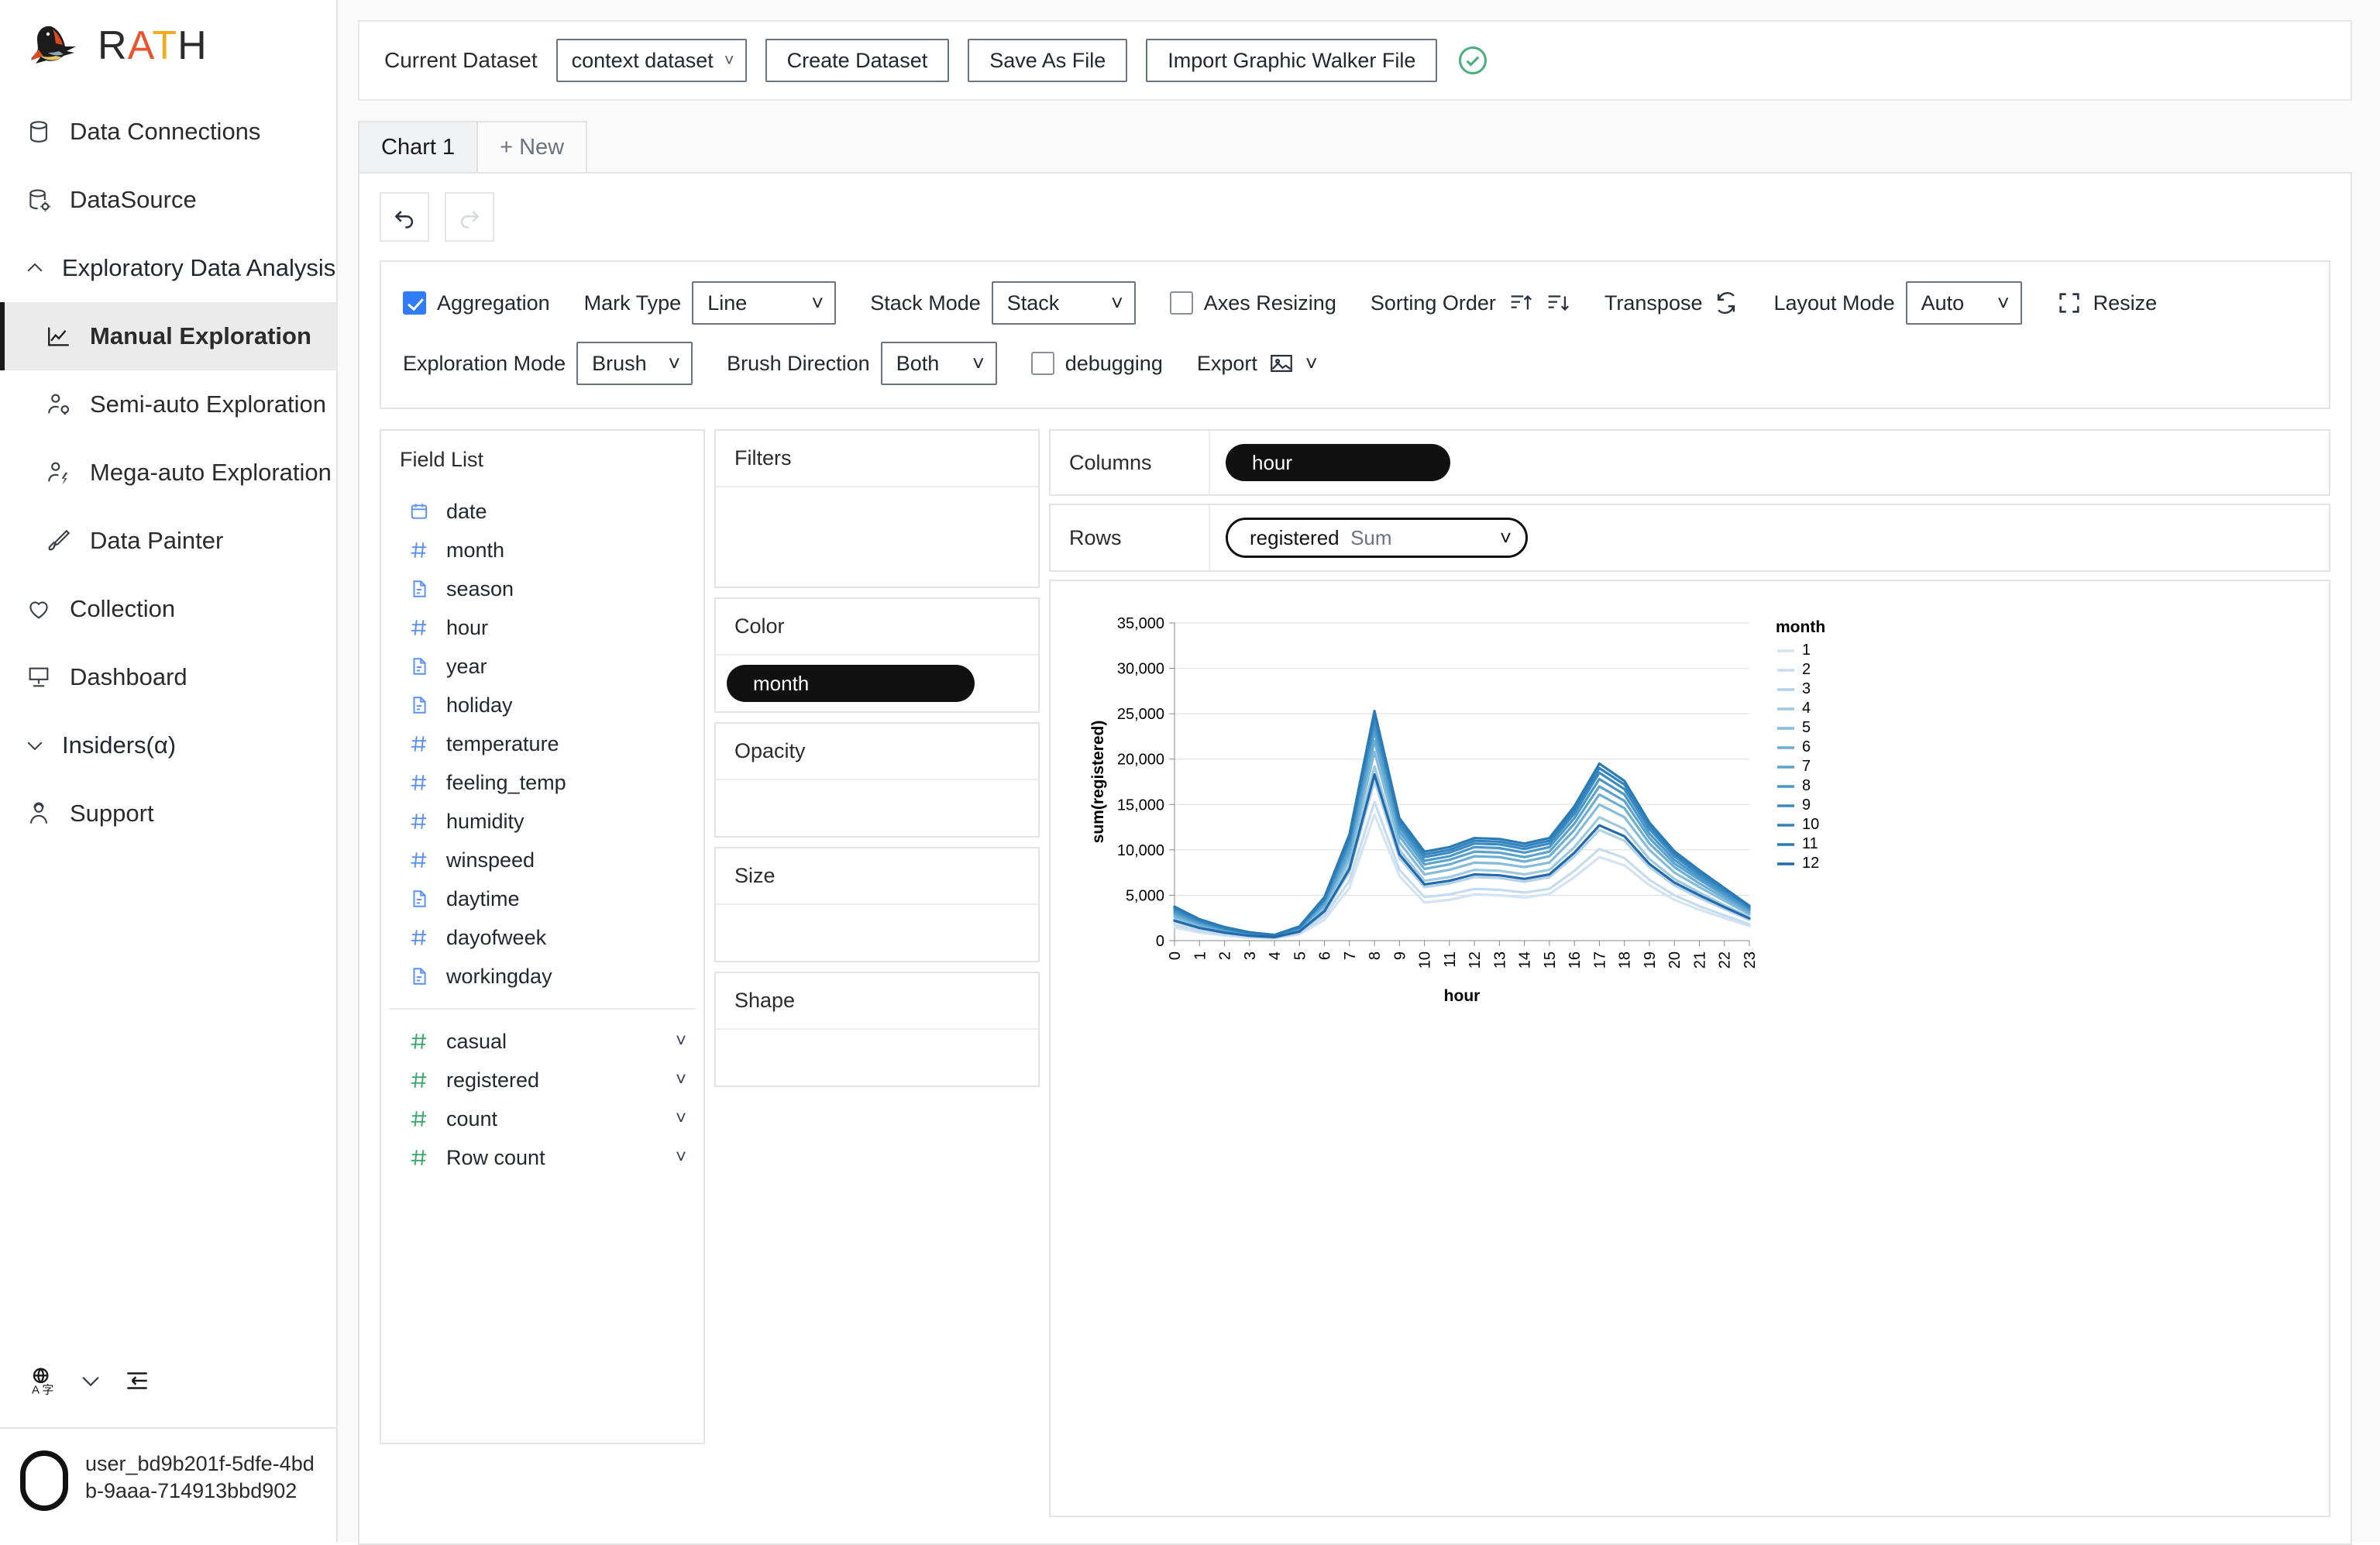  What do you see at coordinates (477, 303) in the screenshot?
I see `aggregation-toggle: Aggregation` at bounding box center [477, 303].